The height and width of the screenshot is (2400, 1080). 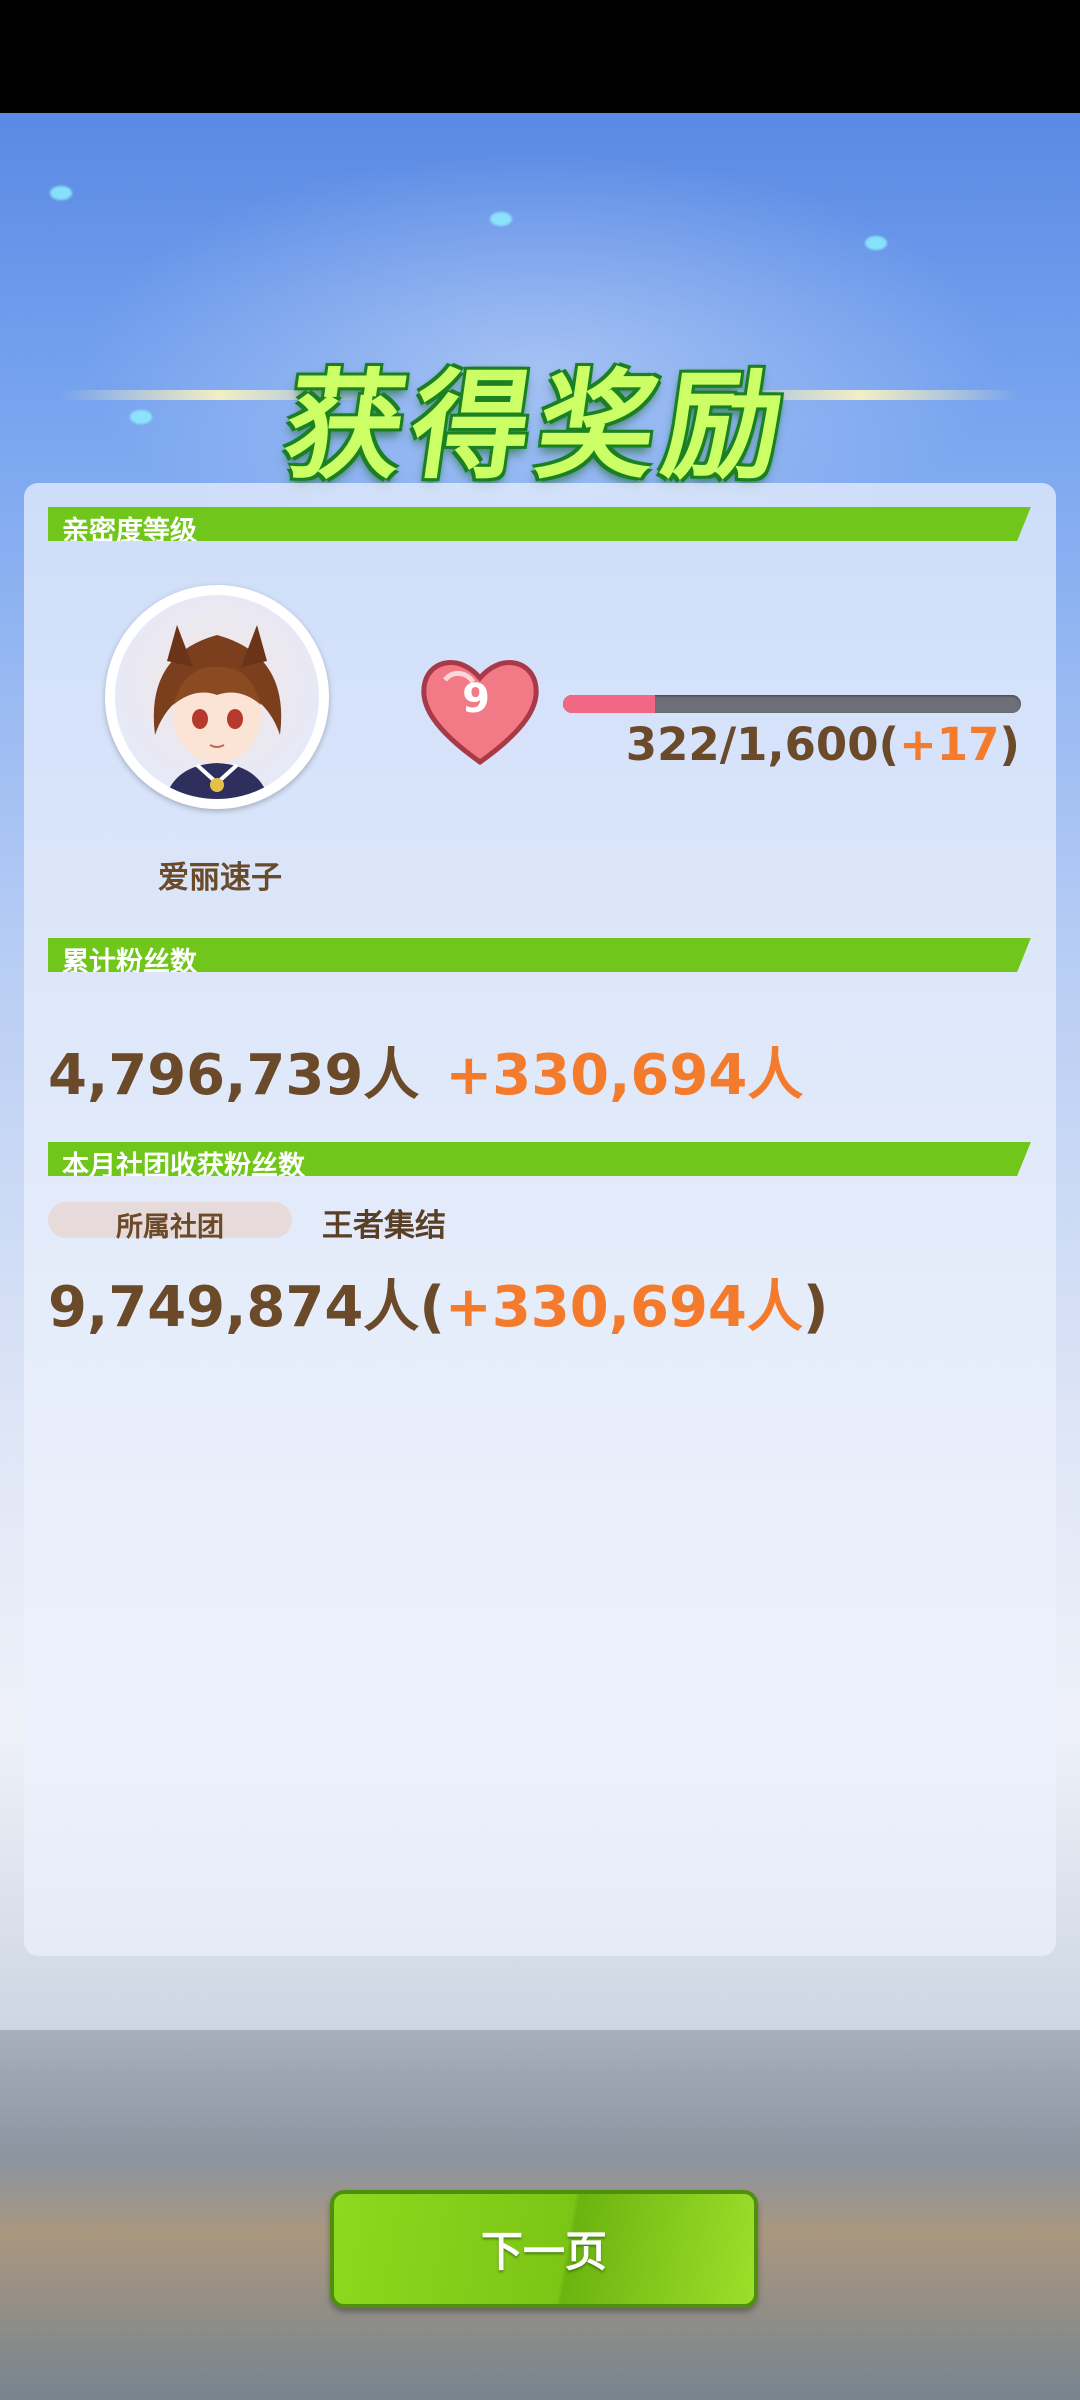 I want to click on club-fans-count: 9,749,874人(+330,694人), so click(x=438, y=1307).